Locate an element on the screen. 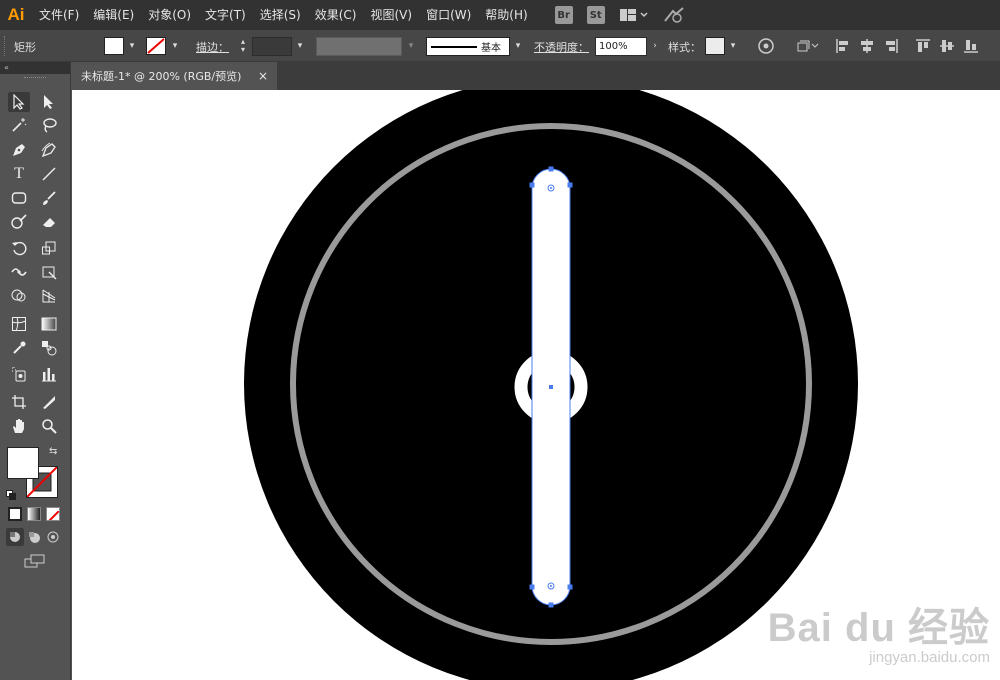 The height and width of the screenshot is (680, 1000). opacity-label: 不透明度： is located at coordinates (561, 47).